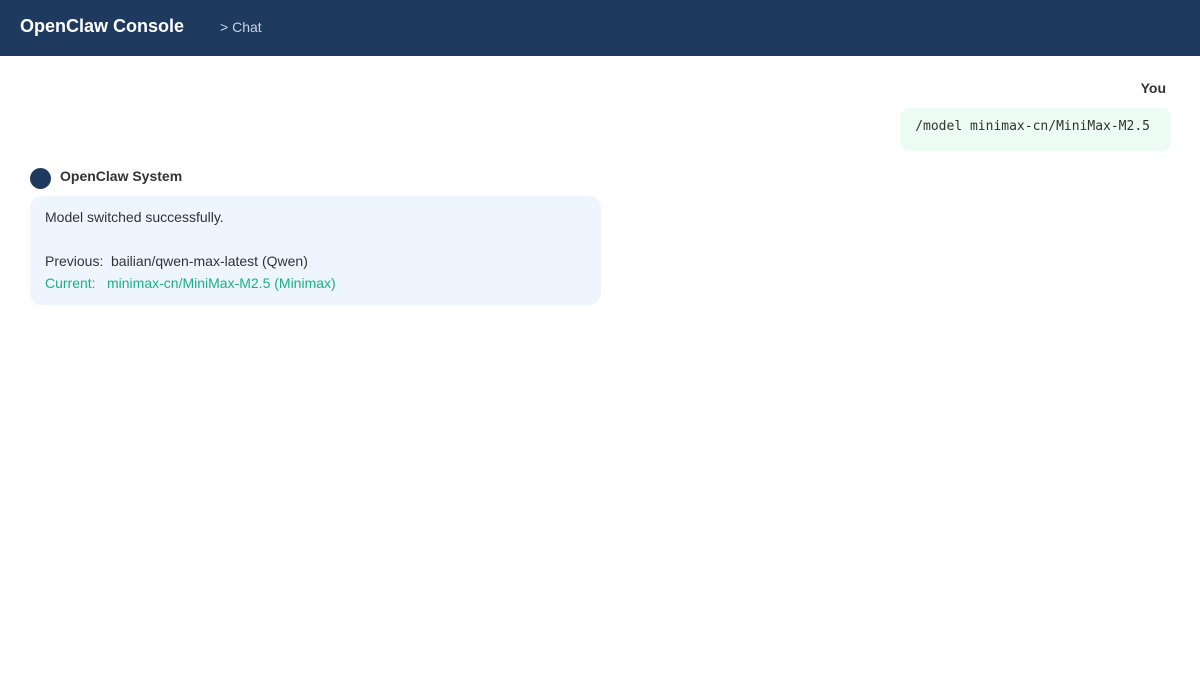 This screenshot has height=700, width=1200. What do you see at coordinates (315, 261) in the screenshot?
I see `previous-model-line: Previous: bailian/qwen-max-latest (Qwen)` at bounding box center [315, 261].